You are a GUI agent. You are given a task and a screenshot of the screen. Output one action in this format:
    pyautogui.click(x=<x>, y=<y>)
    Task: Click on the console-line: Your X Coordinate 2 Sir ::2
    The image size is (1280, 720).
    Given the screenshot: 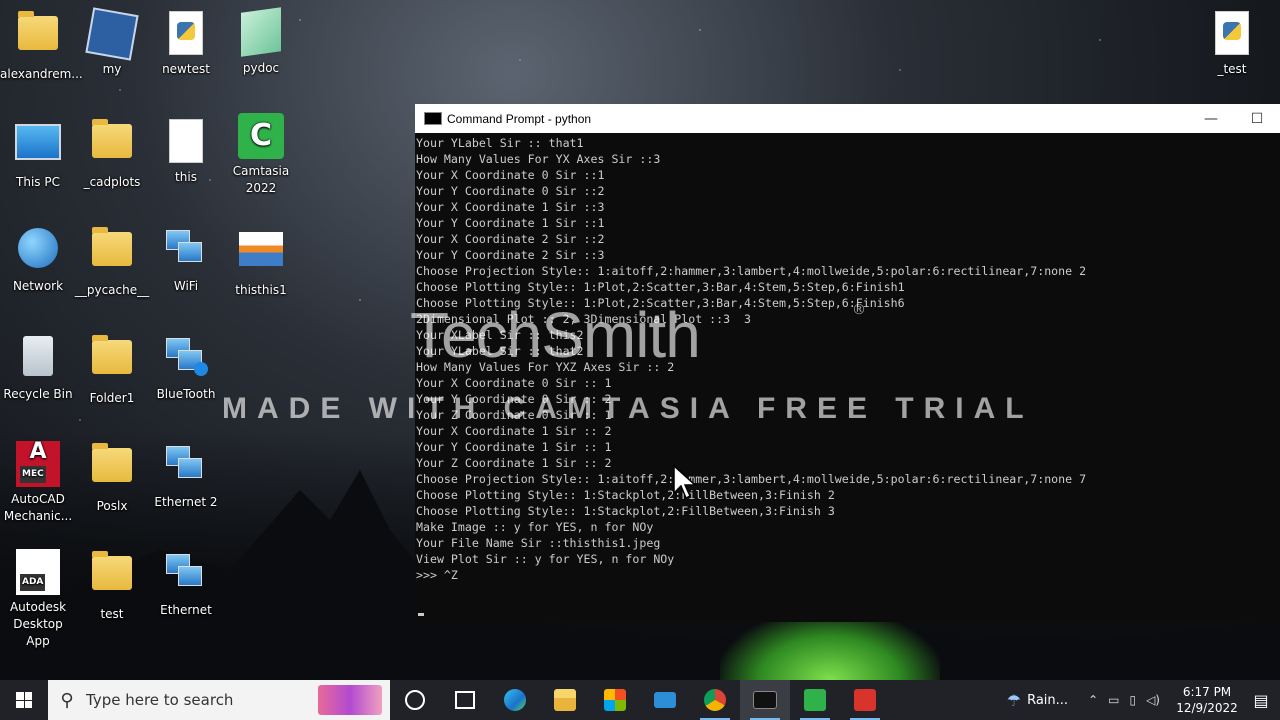 What is the action you would take?
    pyautogui.click(x=510, y=239)
    